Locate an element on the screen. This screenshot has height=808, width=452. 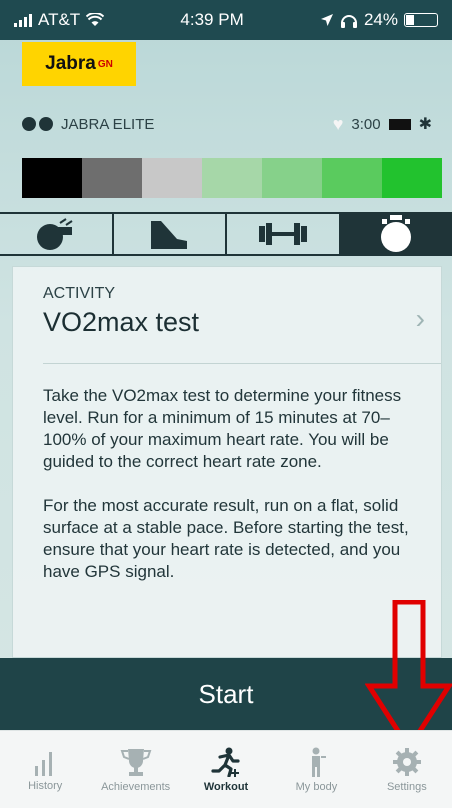
carrier-label: AT&T is located at coordinates (59, 19).